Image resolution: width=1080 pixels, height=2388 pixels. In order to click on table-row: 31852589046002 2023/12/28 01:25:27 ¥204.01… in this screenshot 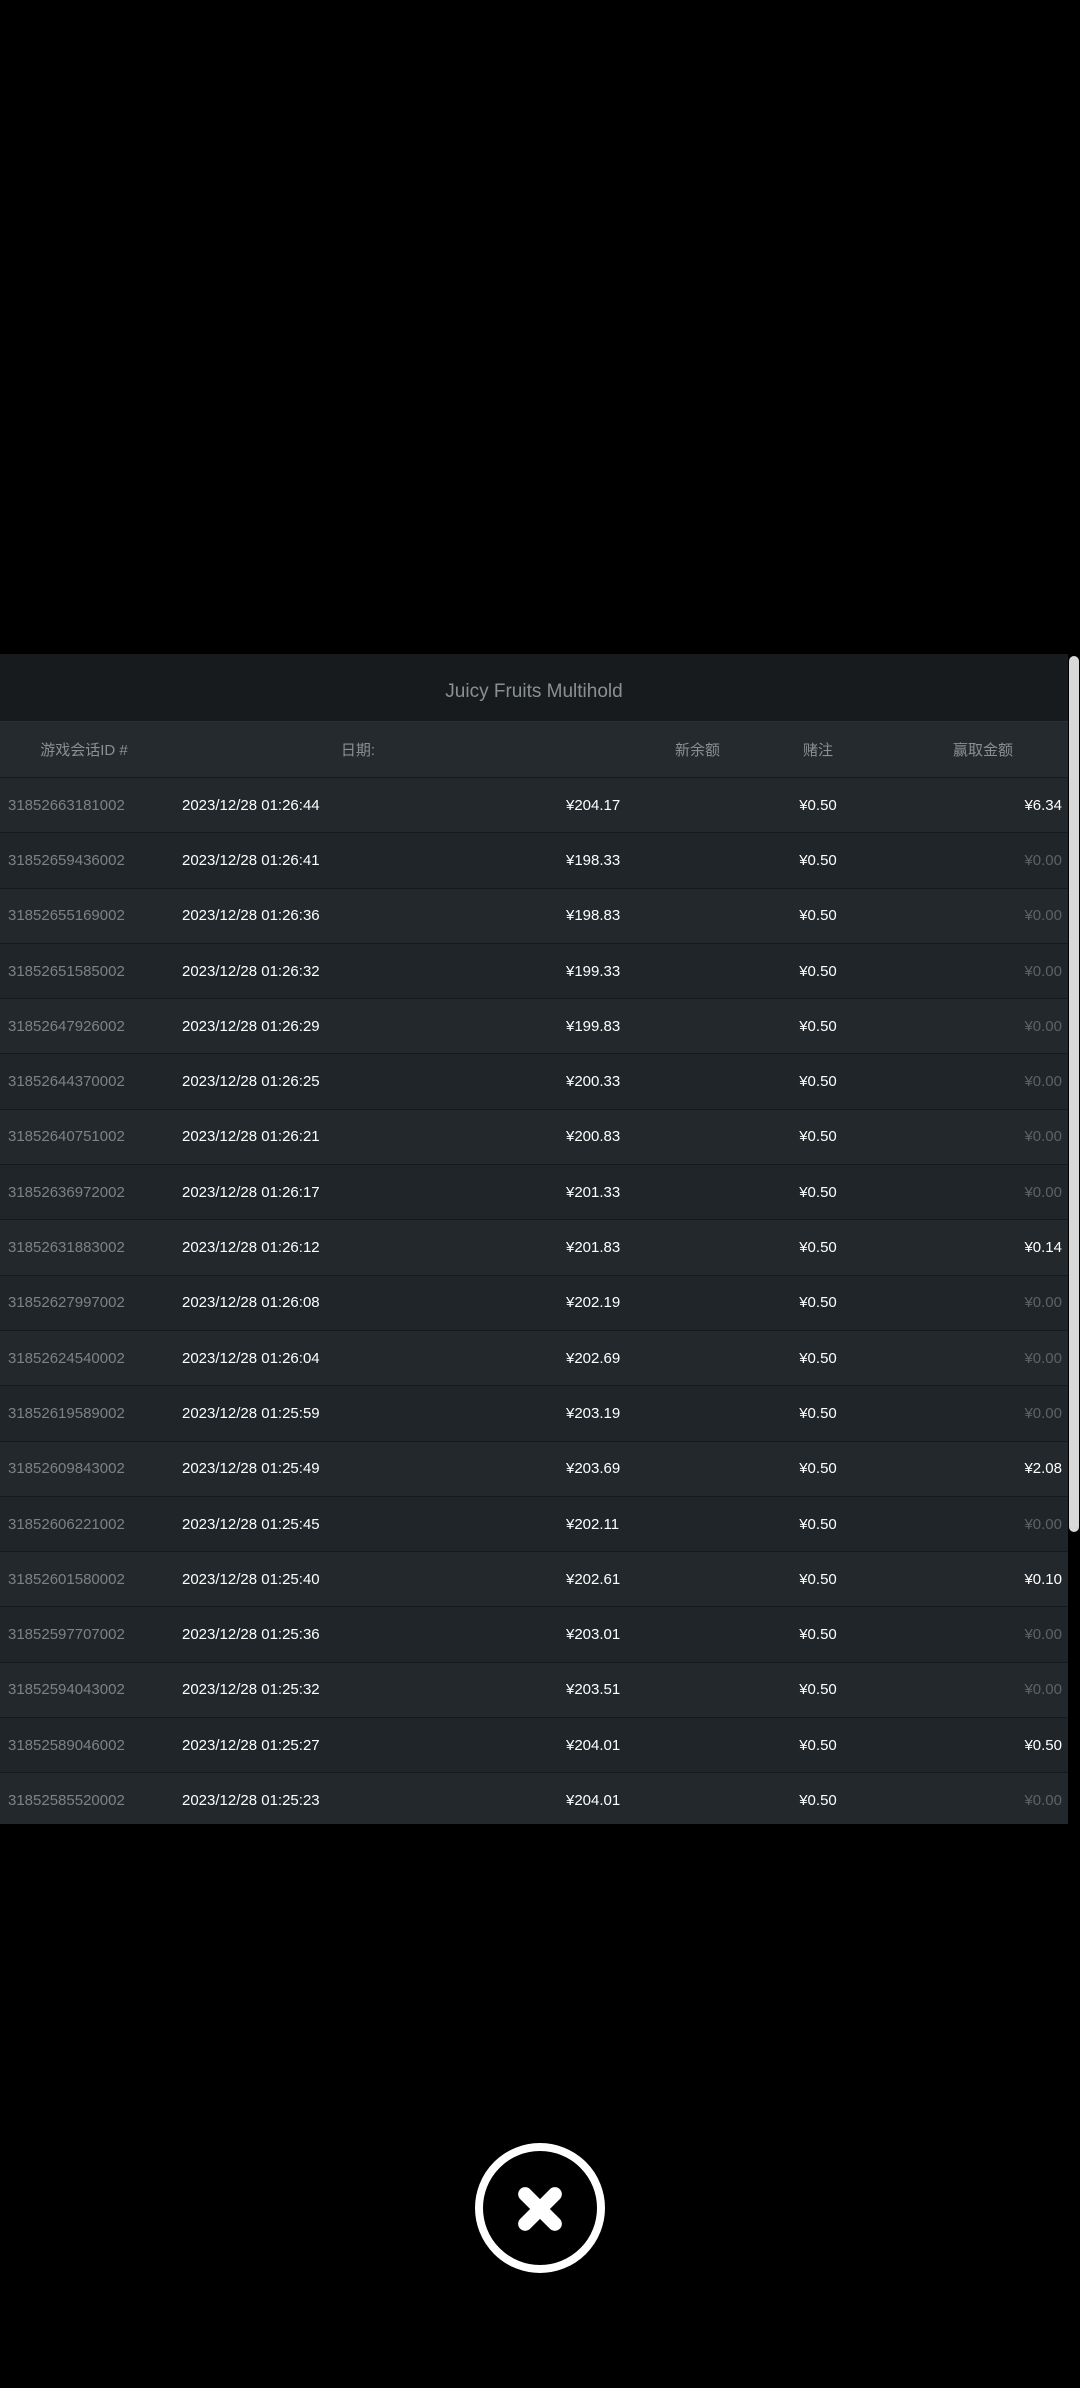, I will do `click(534, 1746)`.